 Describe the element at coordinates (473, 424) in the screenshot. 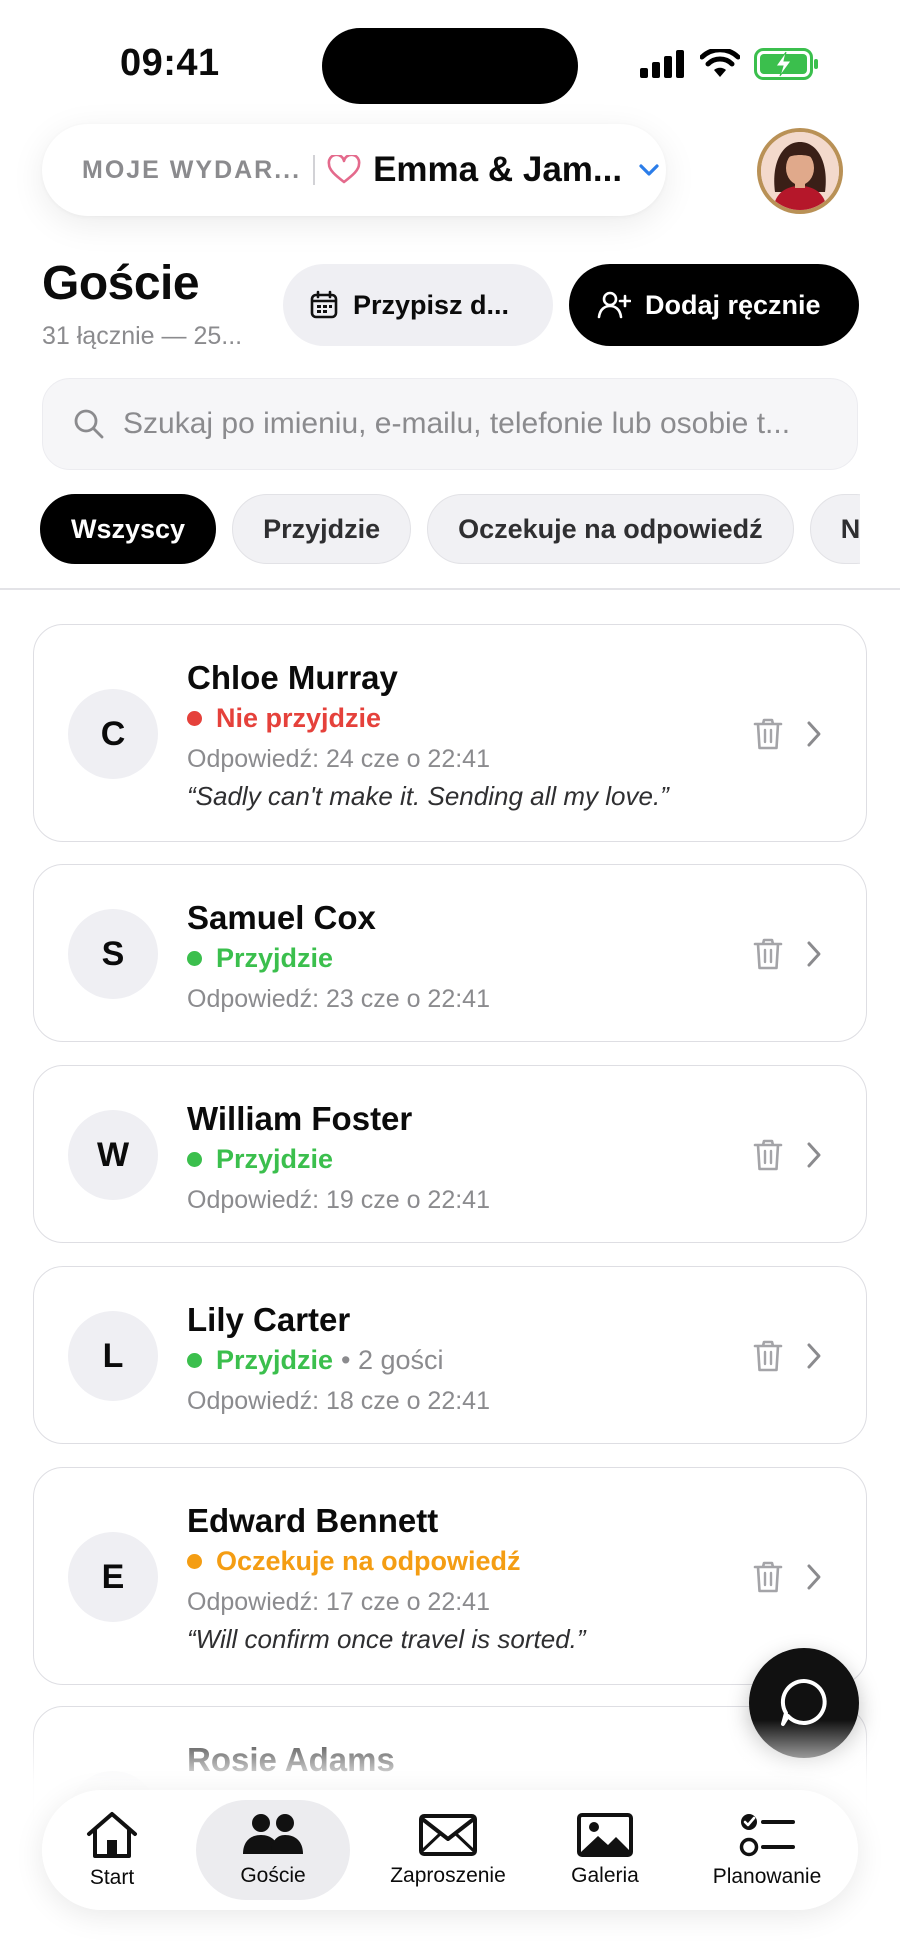

I see `search-input` at that location.